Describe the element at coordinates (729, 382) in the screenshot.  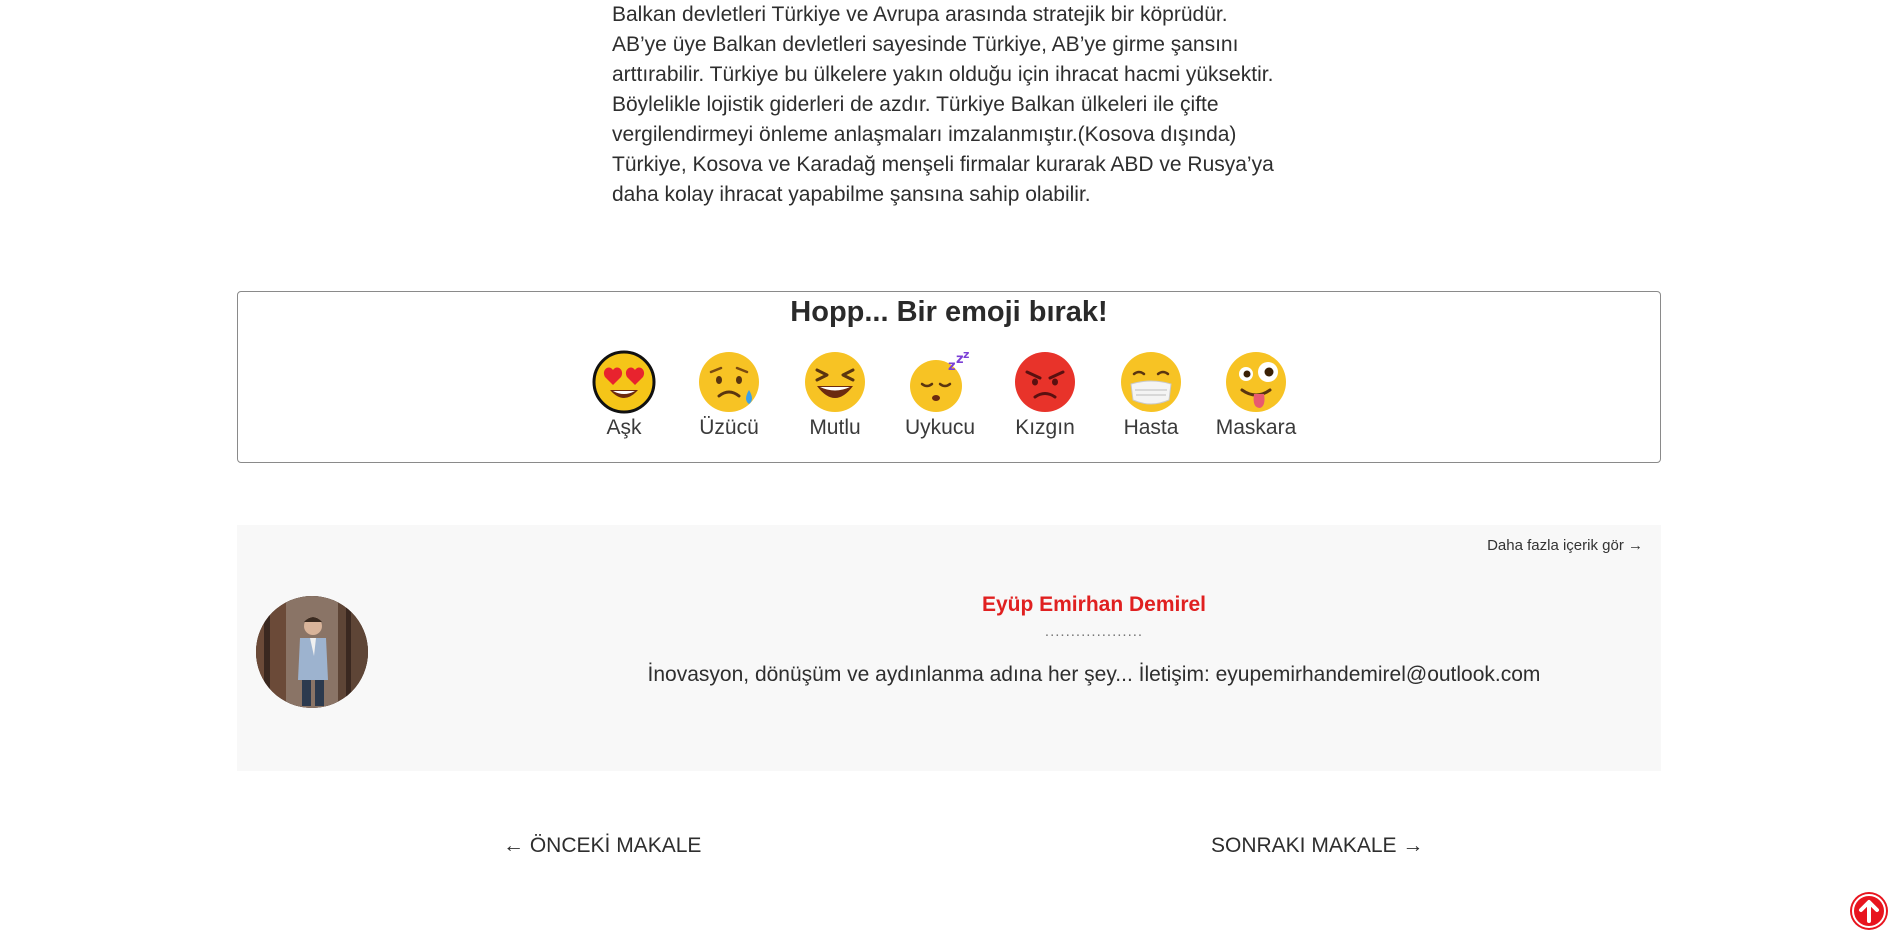
I see `sad-sweat-emoji-icon` at that location.